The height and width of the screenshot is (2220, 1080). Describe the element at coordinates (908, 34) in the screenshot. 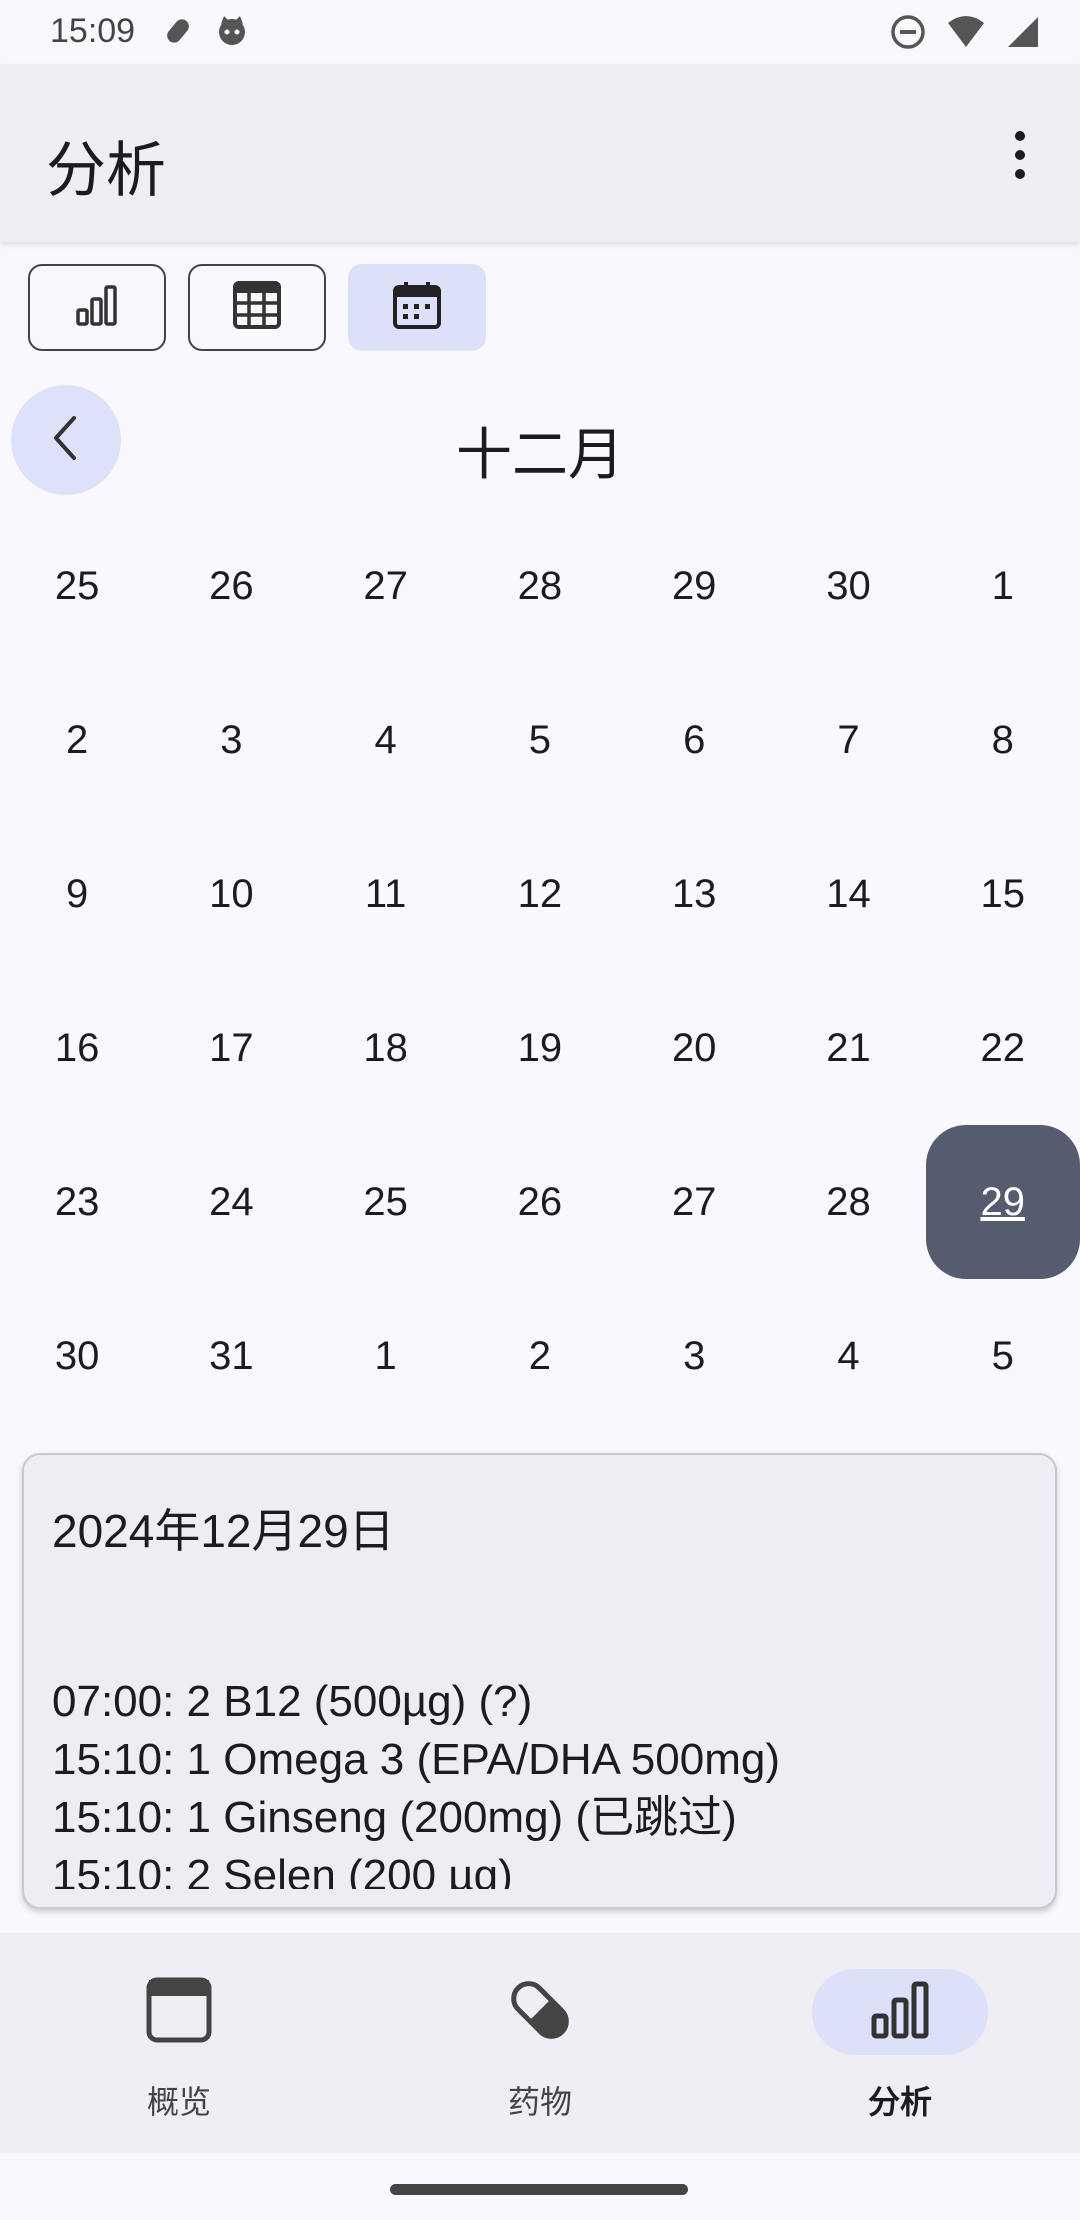

I see `do-not-disturb-icon` at that location.